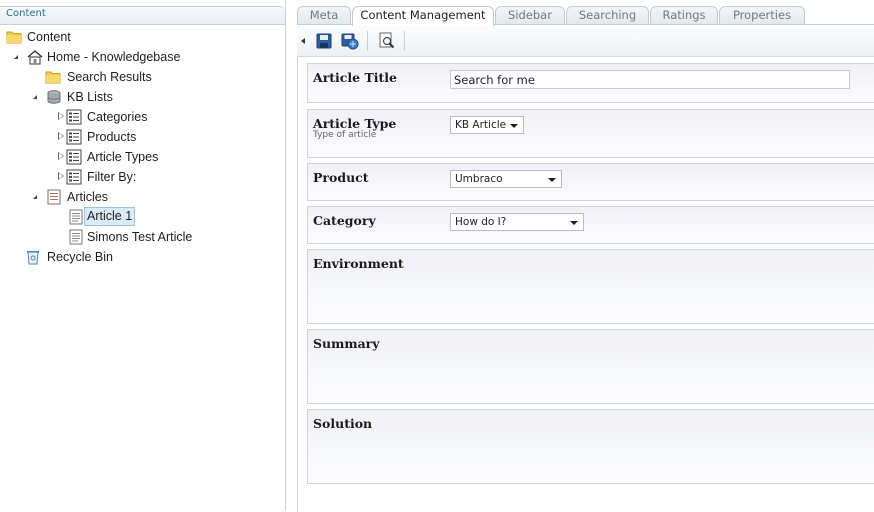  What do you see at coordinates (49, 37) in the screenshot?
I see `tree-label: Content` at bounding box center [49, 37].